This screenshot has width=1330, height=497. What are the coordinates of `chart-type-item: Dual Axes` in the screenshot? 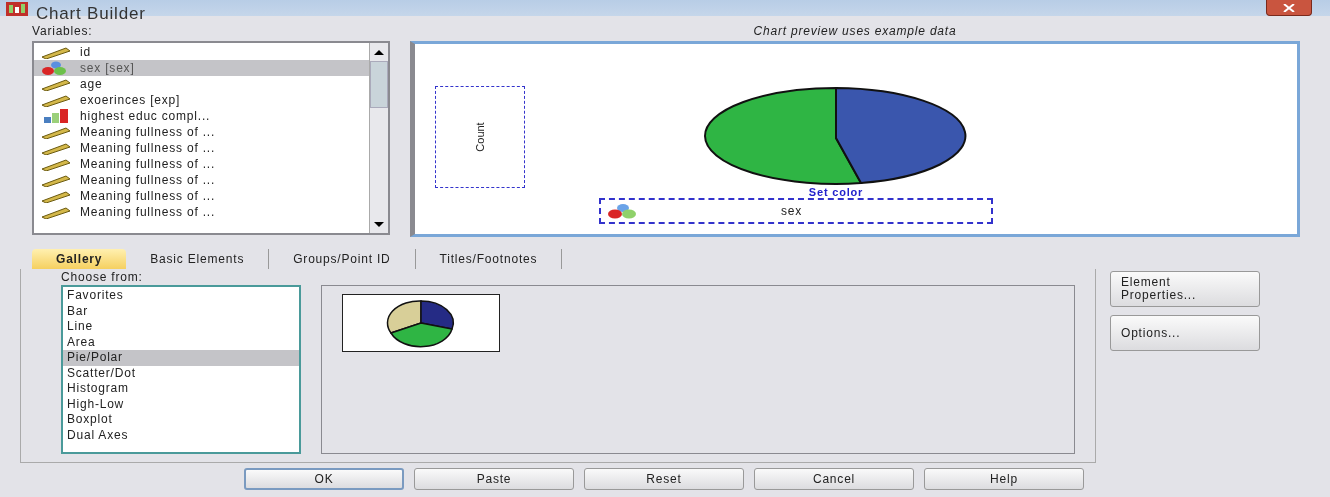 It's located at (181, 435).